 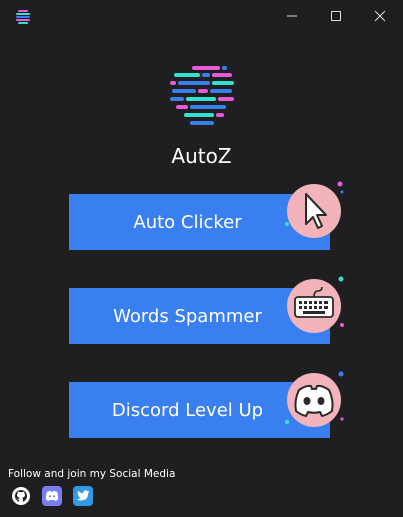 What do you see at coordinates (314, 305) in the screenshot?
I see `keyboard-icon` at bounding box center [314, 305].